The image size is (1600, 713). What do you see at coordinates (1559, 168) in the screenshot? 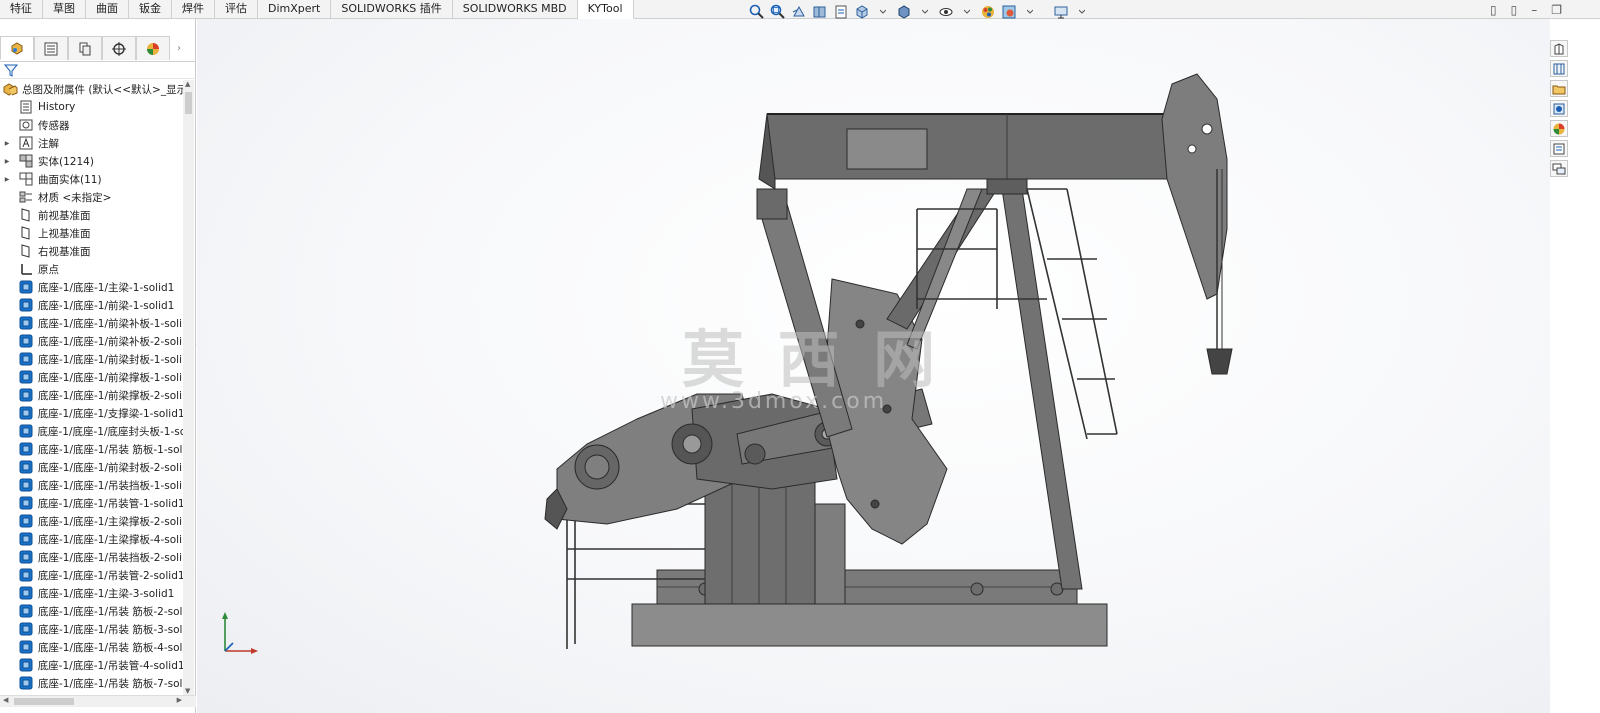
I see `forum-tab` at bounding box center [1559, 168].